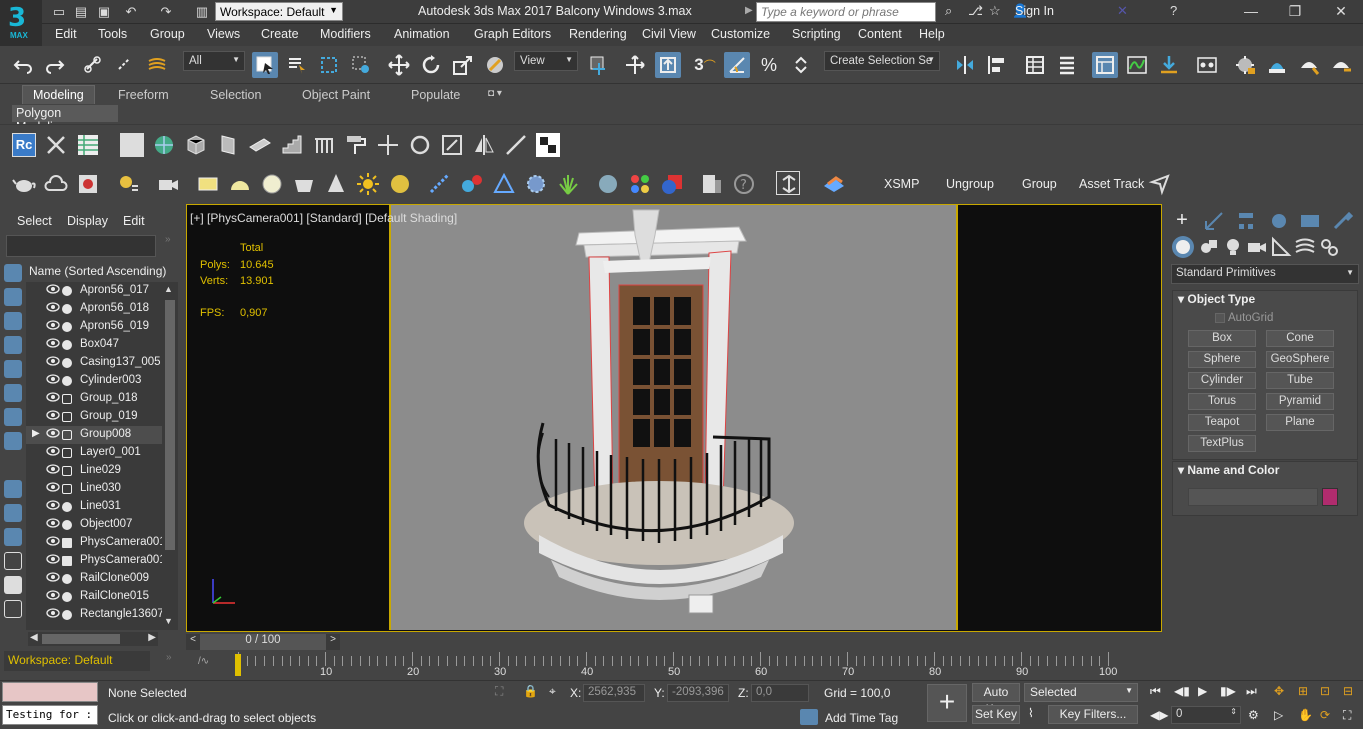 Image resolution: width=1363 pixels, height=729 pixels. What do you see at coordinates (125, 65) in the screenshot?
I see `unlink-icon` at bounding box center [125, 65].